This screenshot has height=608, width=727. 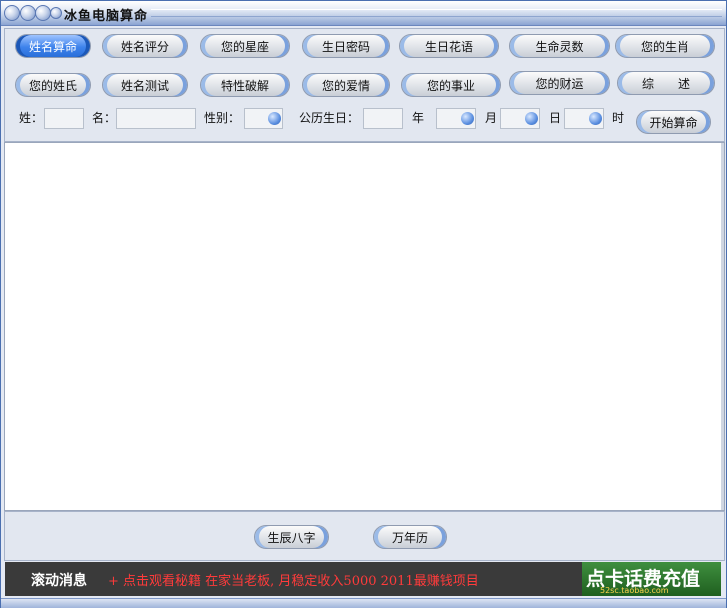 What do you see at coordinates (12, 13) in the screenshot?
I see `system-menu-icon` at bounding box center [12, 13].